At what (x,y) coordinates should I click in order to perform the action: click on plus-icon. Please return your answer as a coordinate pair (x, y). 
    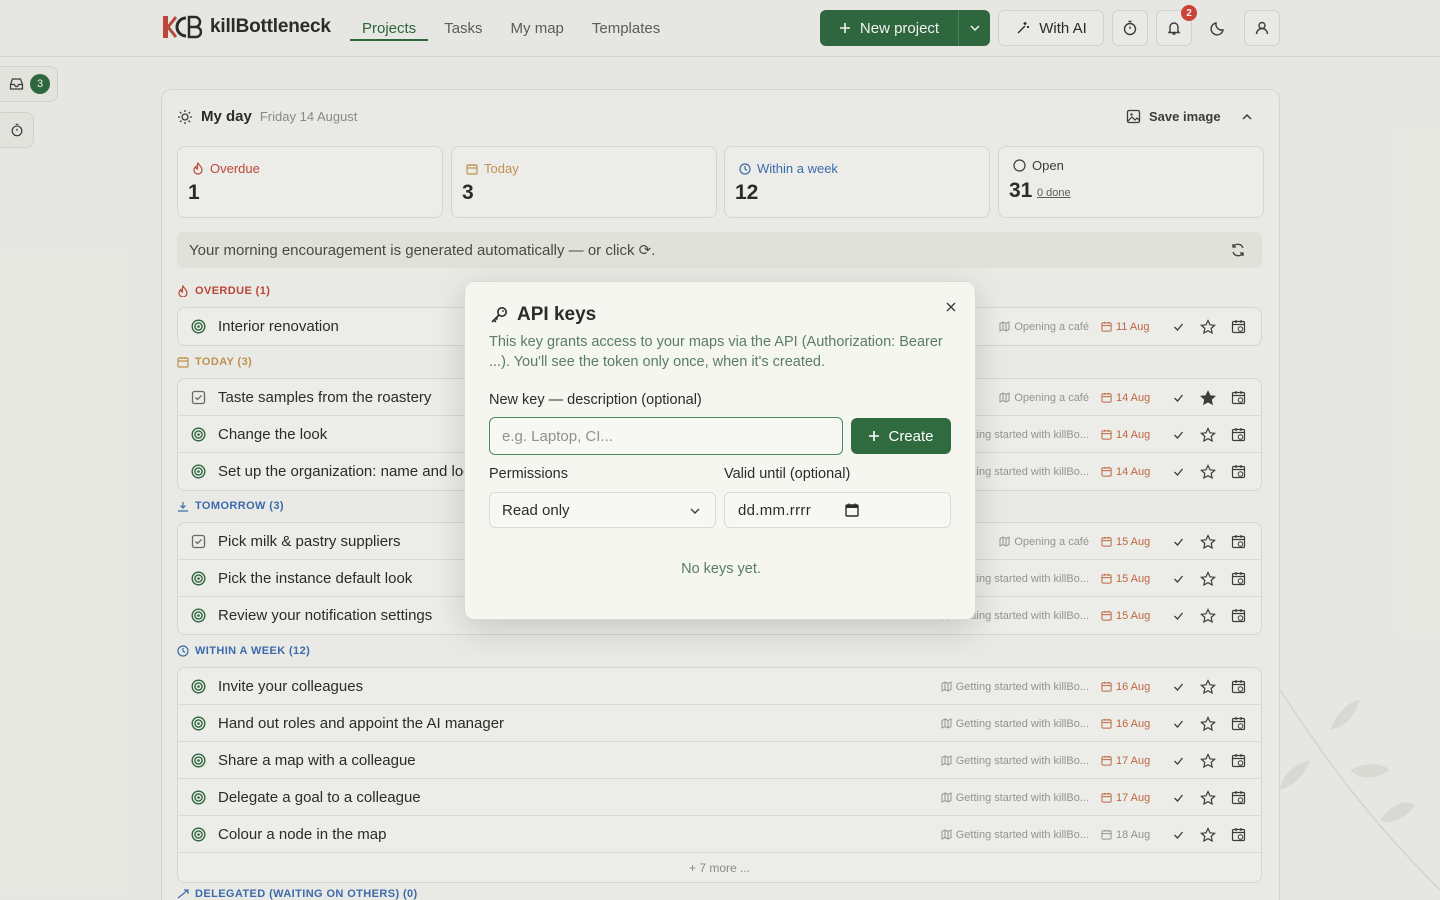
    Looking at the image, I should click on (874, 436).